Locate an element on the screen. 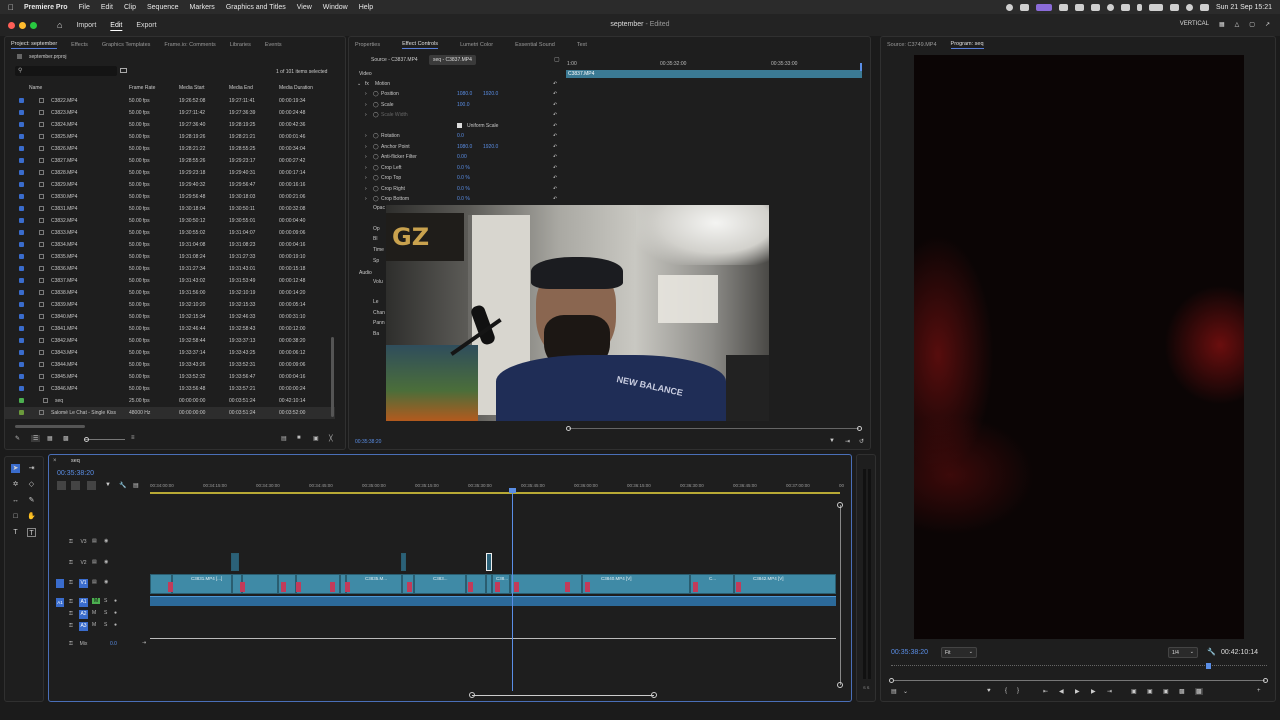 Image resolution: width=1280 pixels, height=720 pixels. workspace-icon: ▦ is located at coordinates (1222, 24).